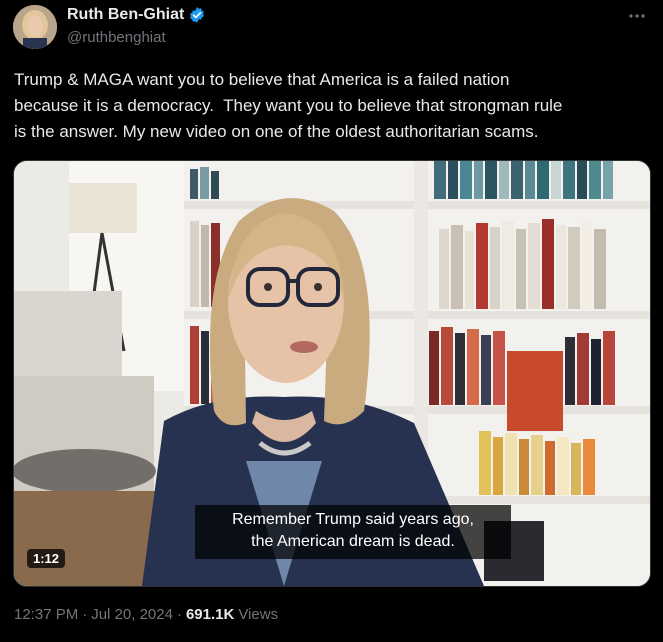  I want to click on avatar, so click(35, 27).